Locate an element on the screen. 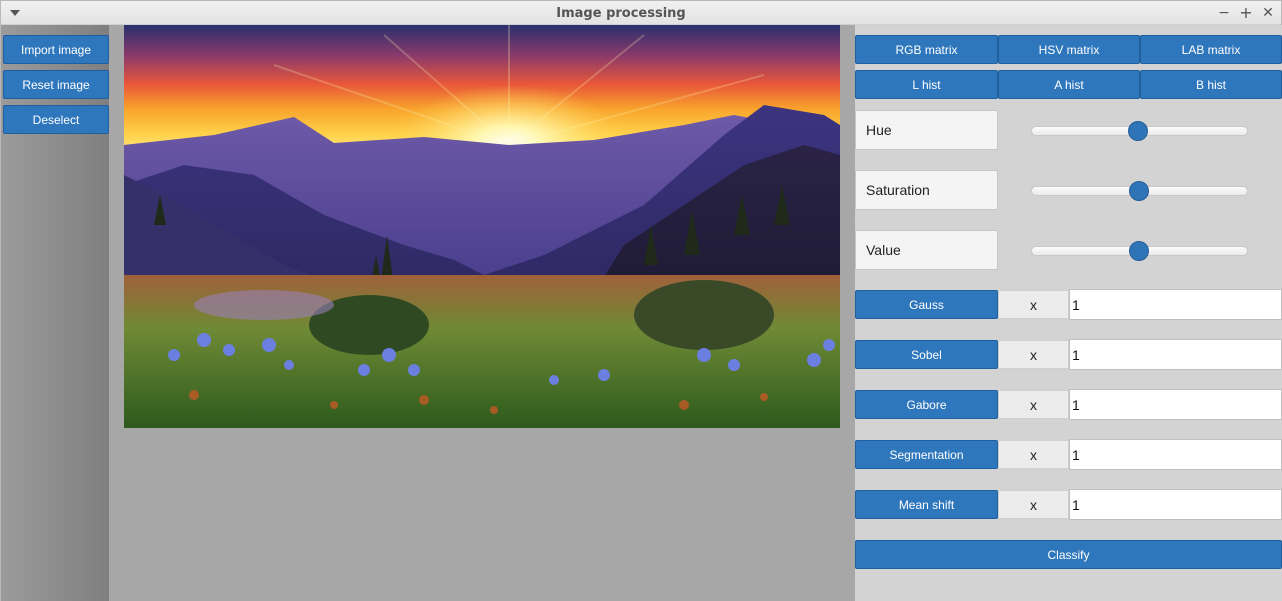  gauss-x-label: x is located at coordinates (1033, 304).